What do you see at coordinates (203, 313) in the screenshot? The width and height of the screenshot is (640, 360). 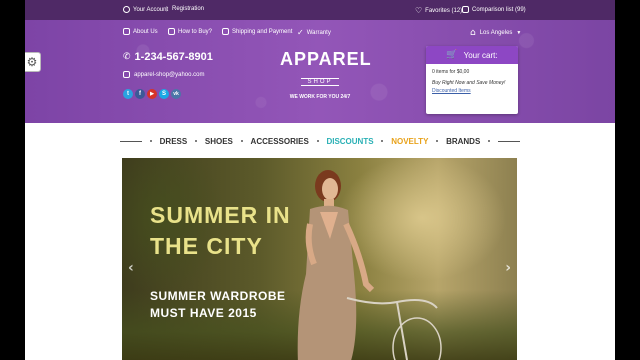 I see `hero-subtitle-line2: MUST HAVE 2015` at bounding box center [203, 313].